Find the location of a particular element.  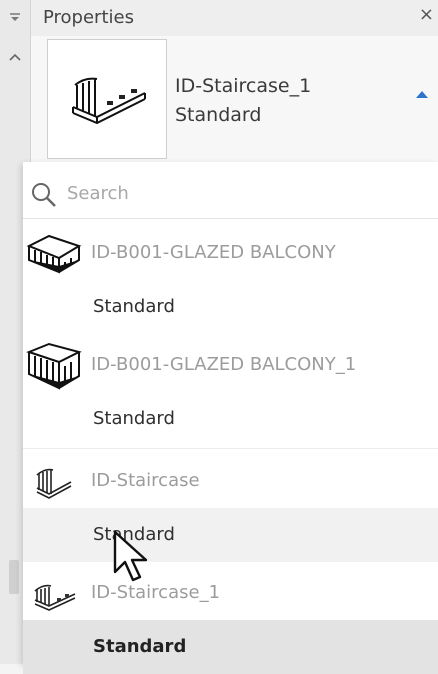

dropdown-toggle-arrow is located at coordinates (422, 94).